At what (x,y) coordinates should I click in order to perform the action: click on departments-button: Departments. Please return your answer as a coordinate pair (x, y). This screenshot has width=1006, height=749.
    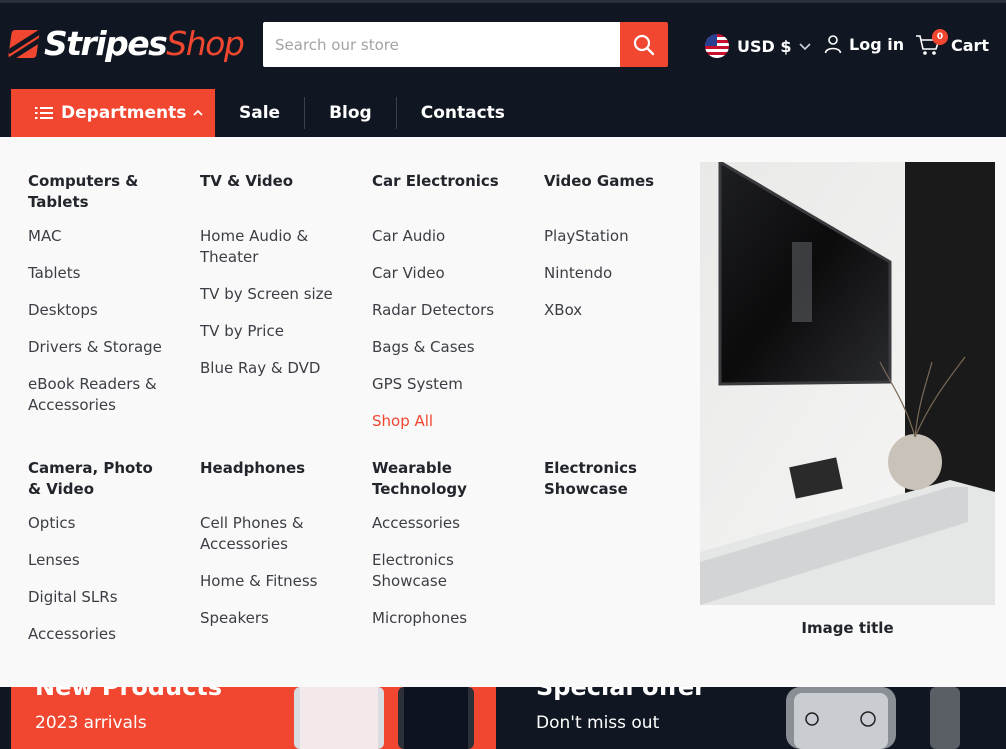
    Looking at the image, I should click on (113, 113).